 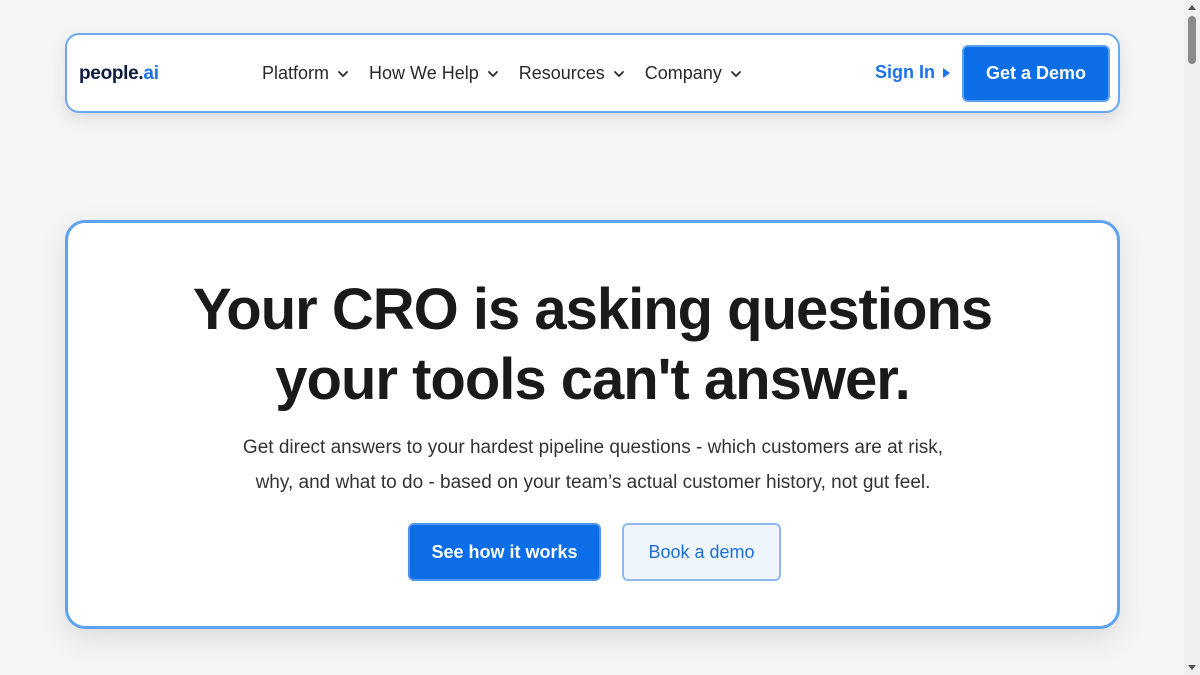 I want to click on nav-item-label: Company, so click(x=683, y=73).